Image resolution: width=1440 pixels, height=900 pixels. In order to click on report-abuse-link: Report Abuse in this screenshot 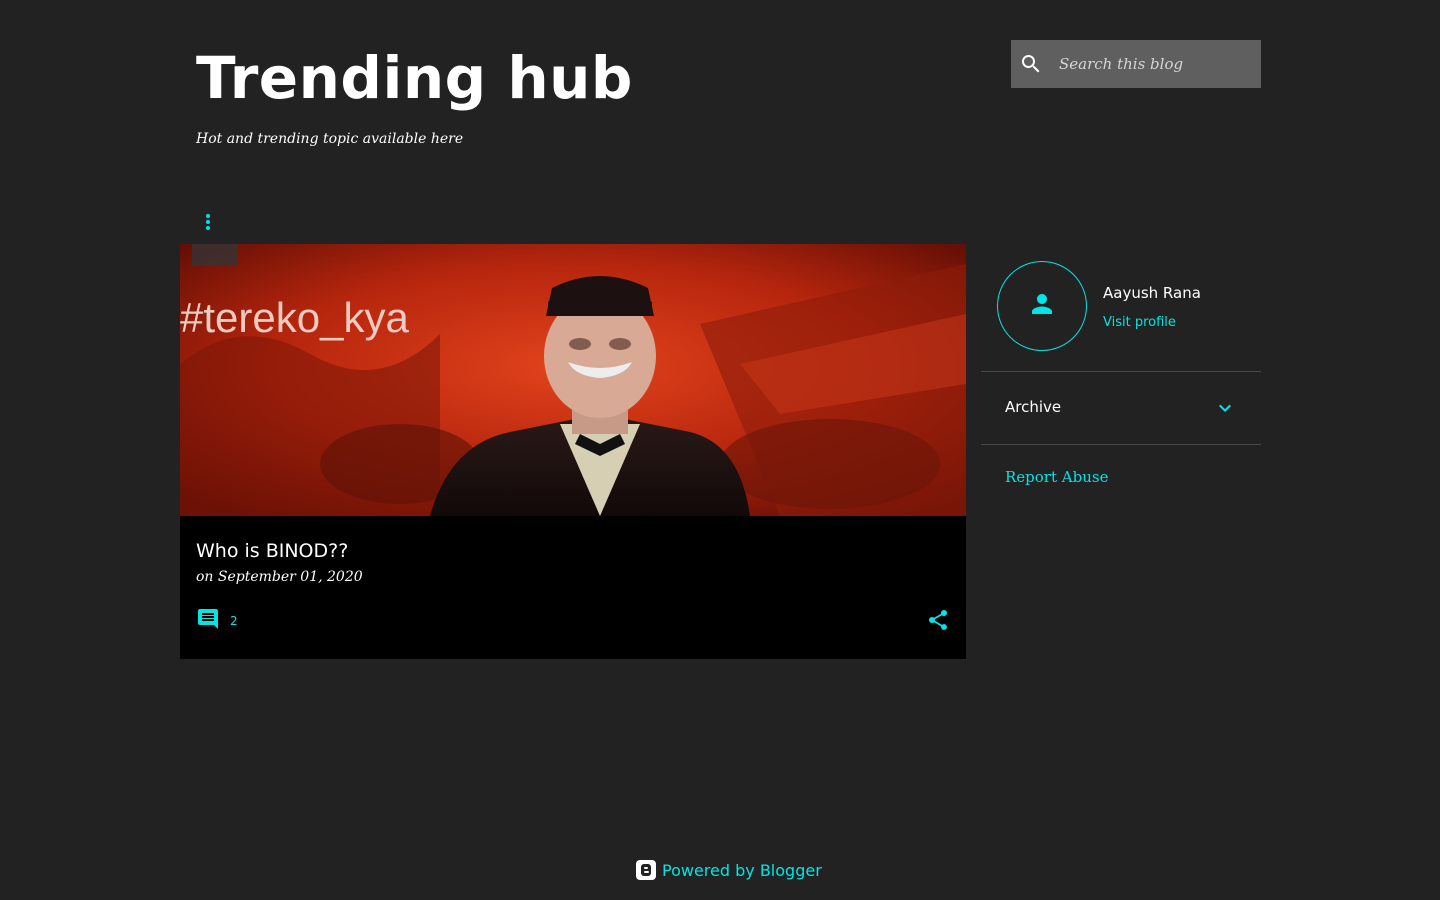, I will do `click(1056, 477)`.